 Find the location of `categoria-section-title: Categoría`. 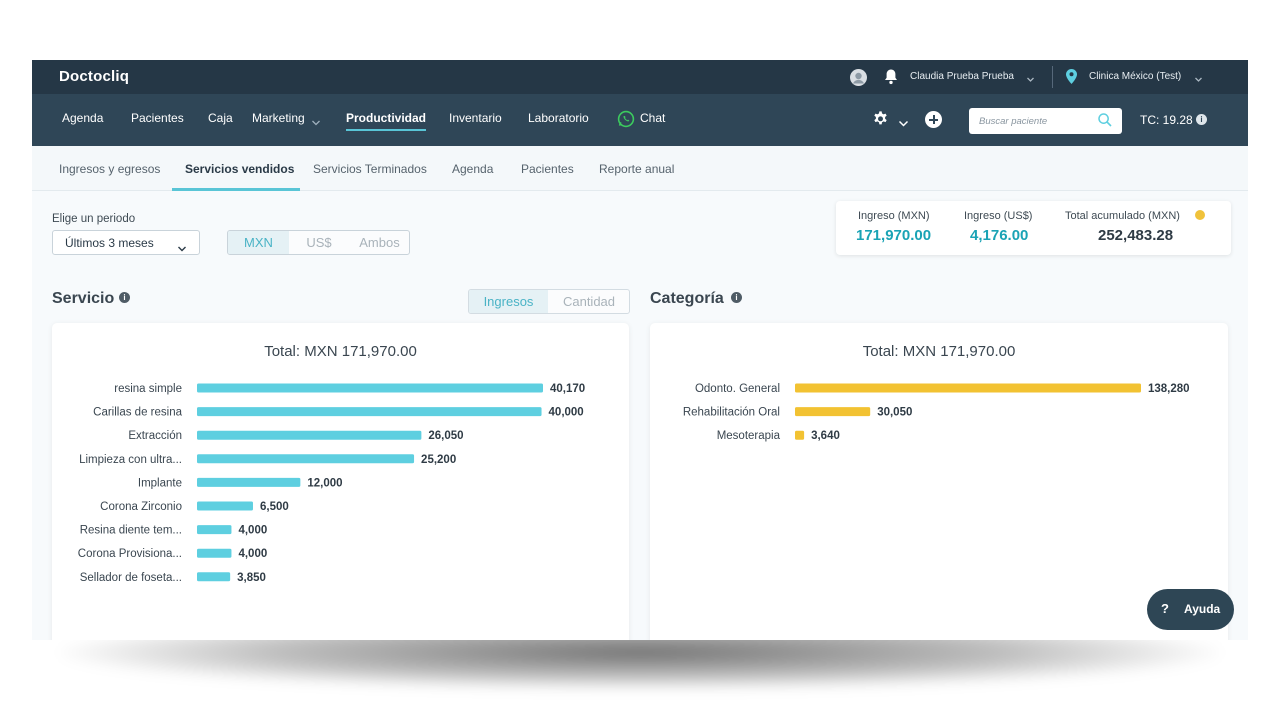

categoria-section-title: Categoría is located at coordinates (687, 298).